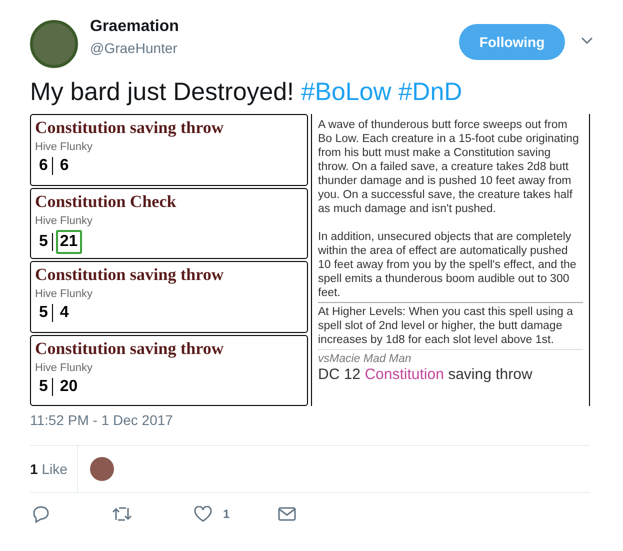 The height and width of the screenshot is (551, 623). I want to click on following-button: Following, so click(512, 42).